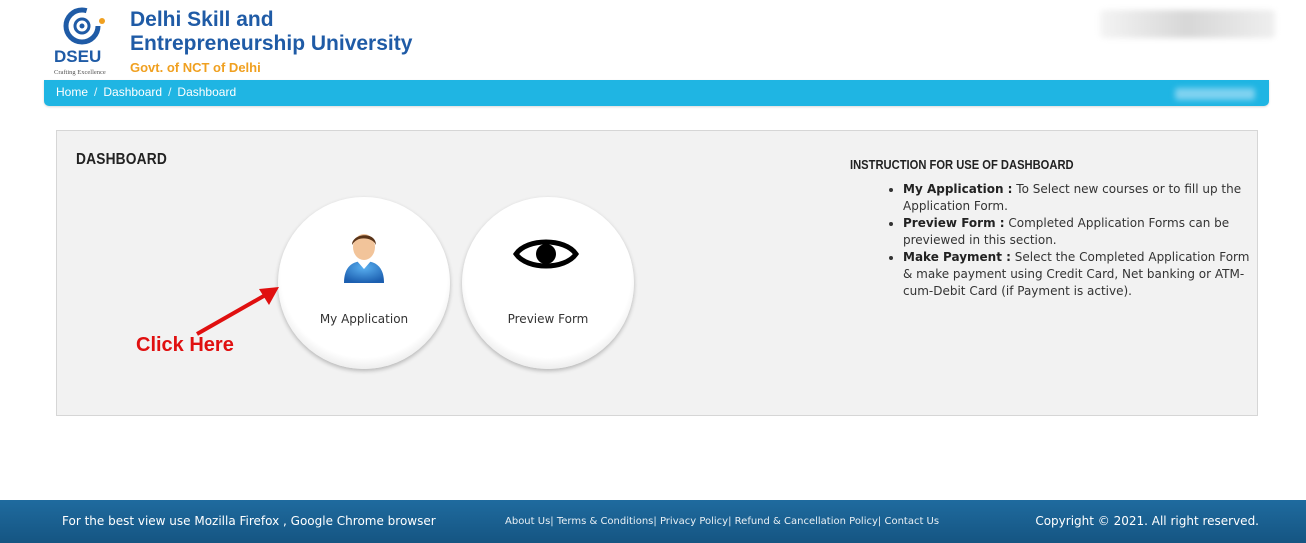  What do you see at coordinates (207, 92) in the screenshot?
I see `breadcrumb-current: Dashboard` at bounding box center [207, 92].